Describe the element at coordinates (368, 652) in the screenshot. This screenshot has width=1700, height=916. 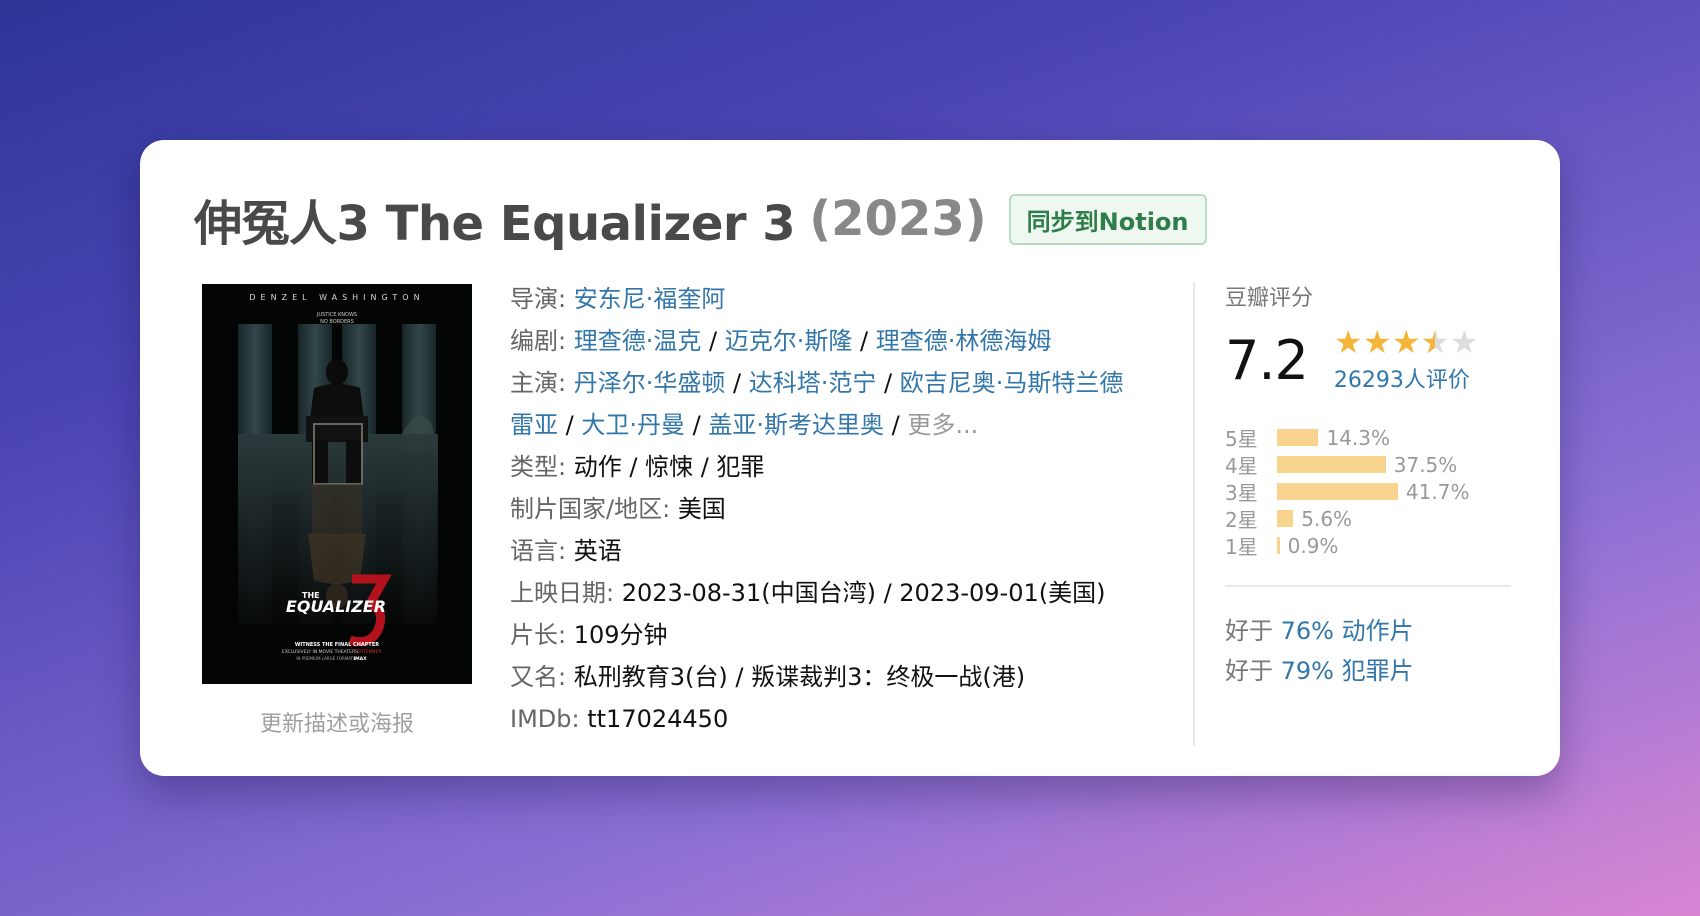
I see `poster-footer-3: SEPTEMBER` at that location.